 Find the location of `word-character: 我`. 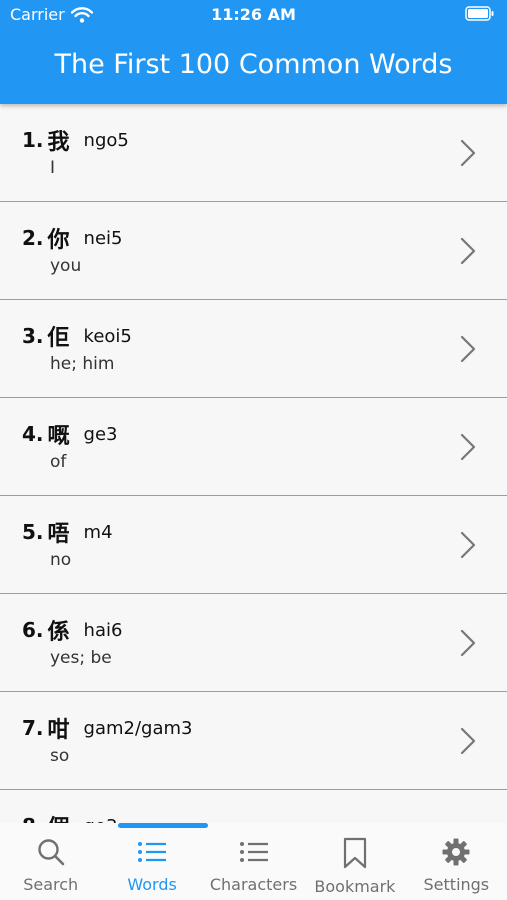

word-character: 我 is located at coordinates (58, 142).